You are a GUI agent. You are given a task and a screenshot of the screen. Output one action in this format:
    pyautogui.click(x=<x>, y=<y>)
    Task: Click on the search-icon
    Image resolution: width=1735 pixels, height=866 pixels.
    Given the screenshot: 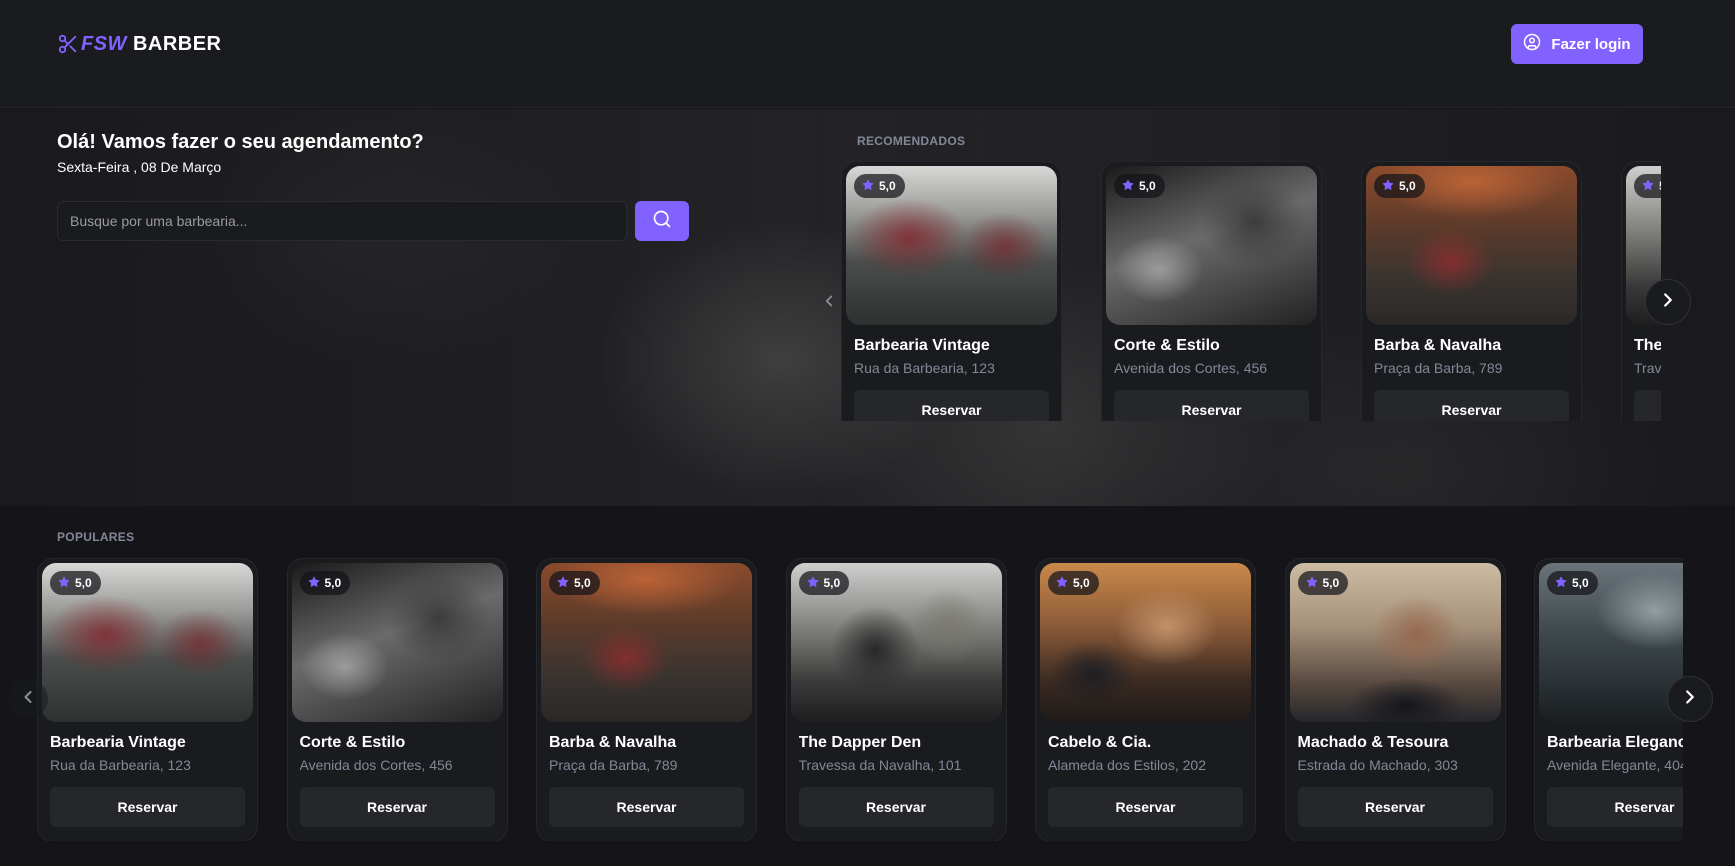 What is the action you would take?
    pyautogui.click(x=662, y=221)
    